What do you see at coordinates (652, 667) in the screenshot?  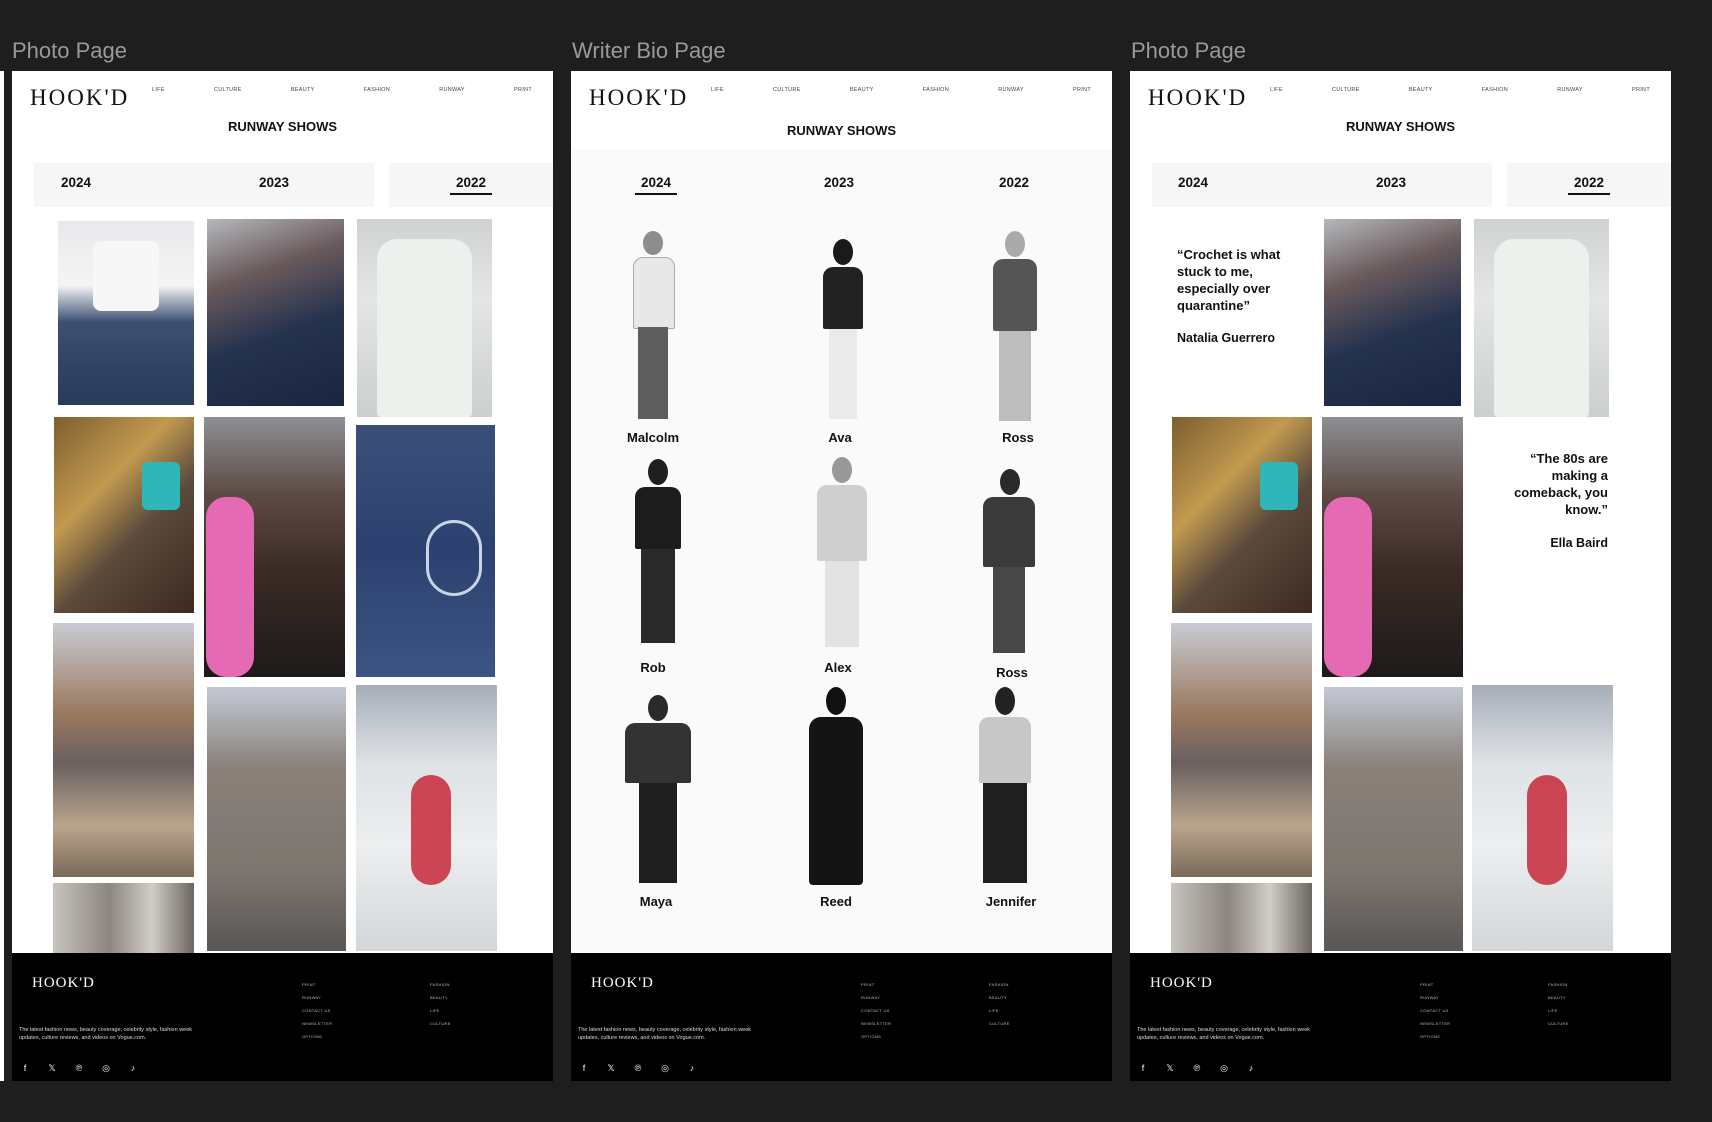 I see `writer-name: Rob` at bounding box center [652, 667].